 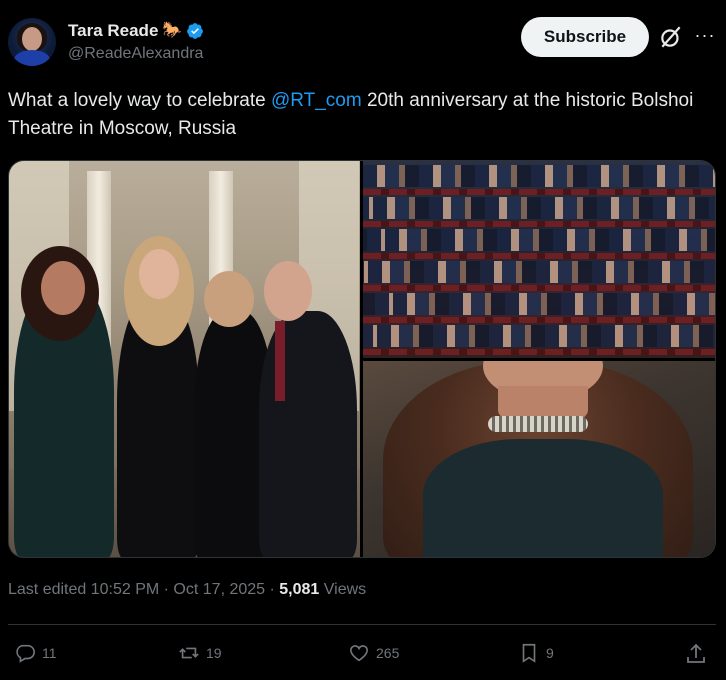 What do you see at coordinates (316, 100) in the screenshot?
I see `mention-link: @RT_com` at bounding box center [316, 100].